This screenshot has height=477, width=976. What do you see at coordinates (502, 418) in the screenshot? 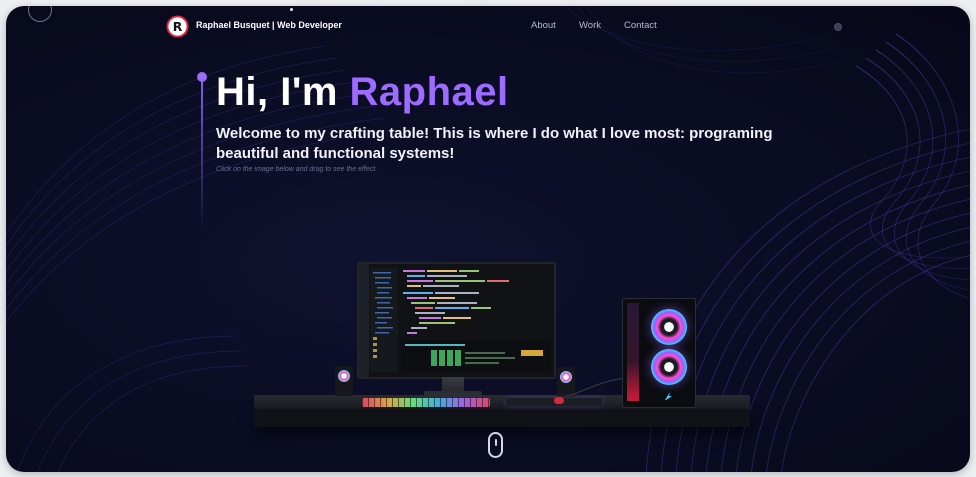
I see `desk-front` at bounding box center [502, 418].